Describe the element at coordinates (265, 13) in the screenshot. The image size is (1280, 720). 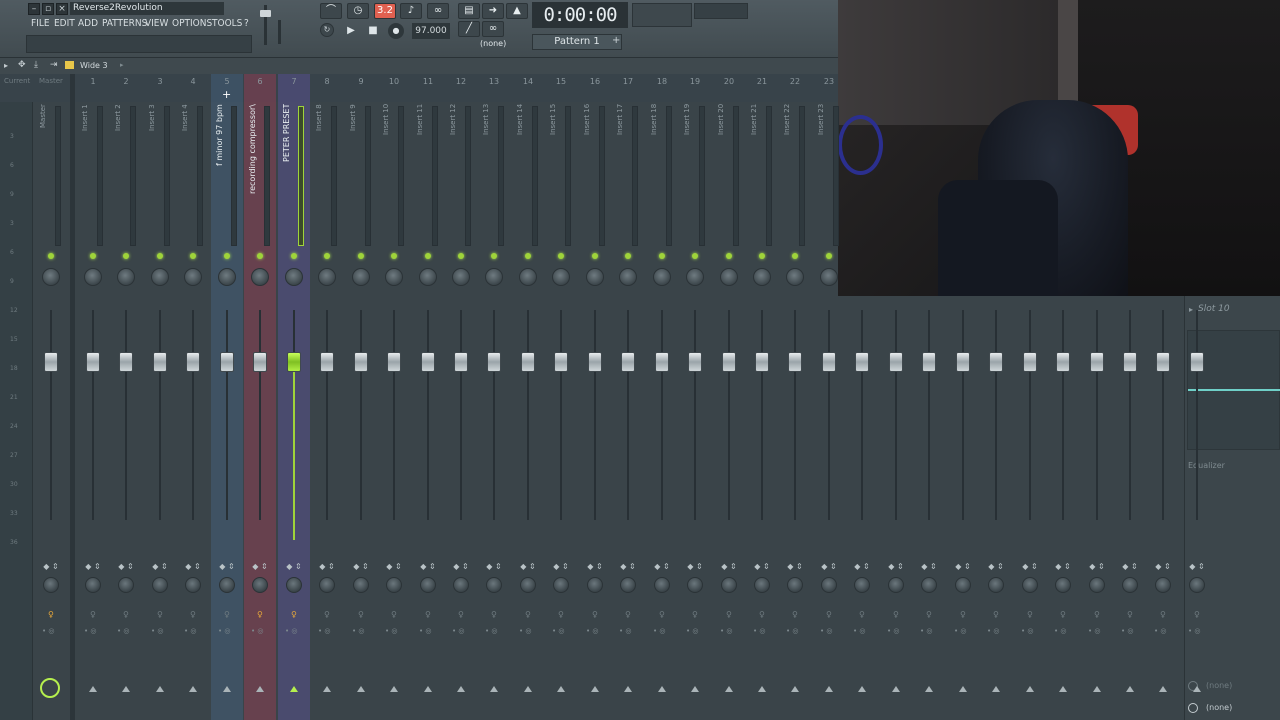
I see `master-volume-slider` at that location.